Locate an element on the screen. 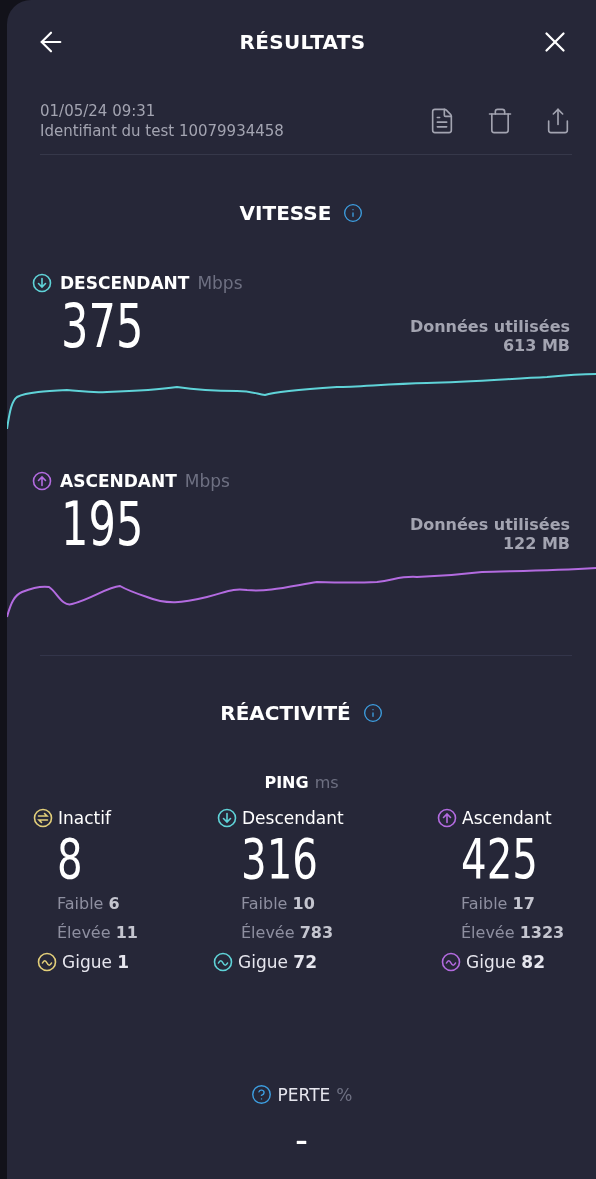  page-title: RÉSULTATS is located at coordinates (302, 42).